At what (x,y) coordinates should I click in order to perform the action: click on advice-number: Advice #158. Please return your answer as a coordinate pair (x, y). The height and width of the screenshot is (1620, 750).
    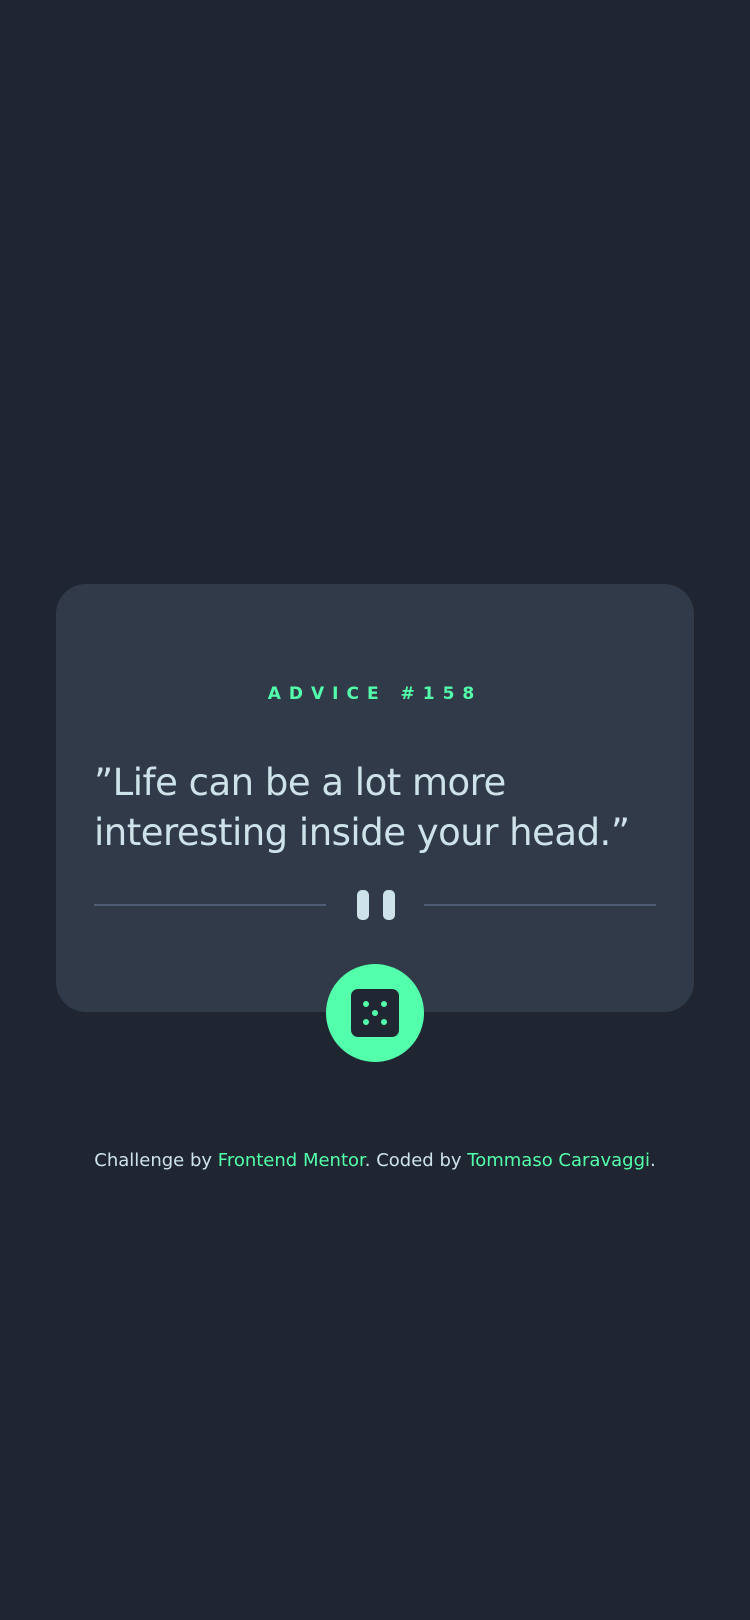
    Looking at the image, I should click on (375, 694).